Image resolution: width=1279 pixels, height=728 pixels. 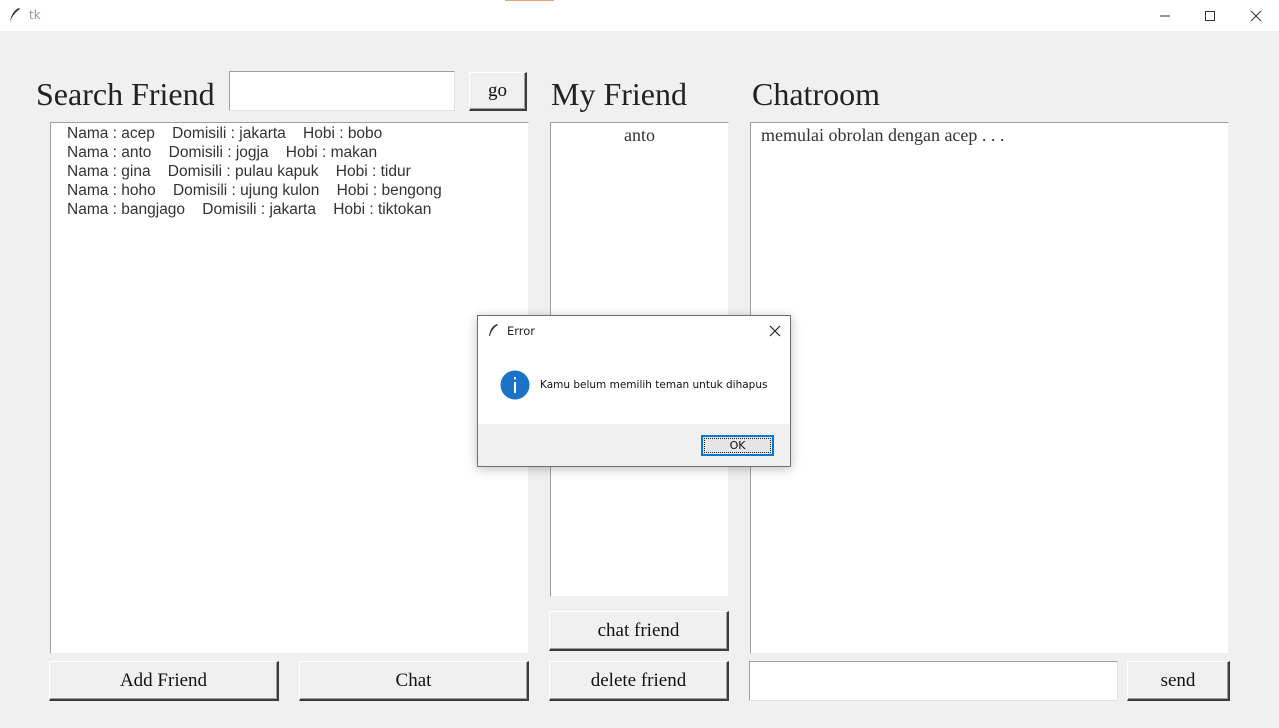 What do you see at coordinates (816, 94) in the screenshot?
I see `chatroom-heading: Chatroom` at bounding box center [816, 94].